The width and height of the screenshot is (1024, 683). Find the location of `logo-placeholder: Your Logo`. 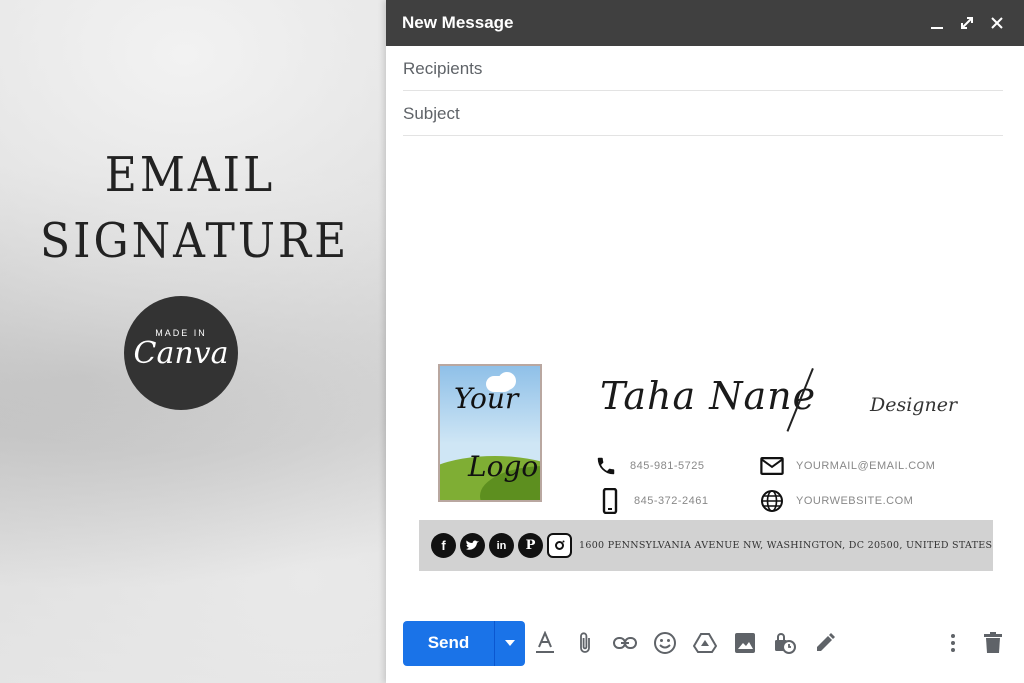

logo-placeholder: Your Logo is located at coordinates (490, 433).